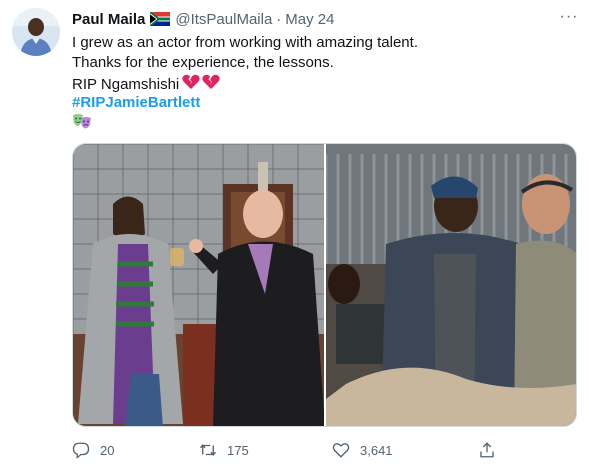 This screenshot has height=464, width=589. Describe the element at coordinates (223, 19) in the screenshot. I see `author-handle: @ItsPaulMaila` at that location.